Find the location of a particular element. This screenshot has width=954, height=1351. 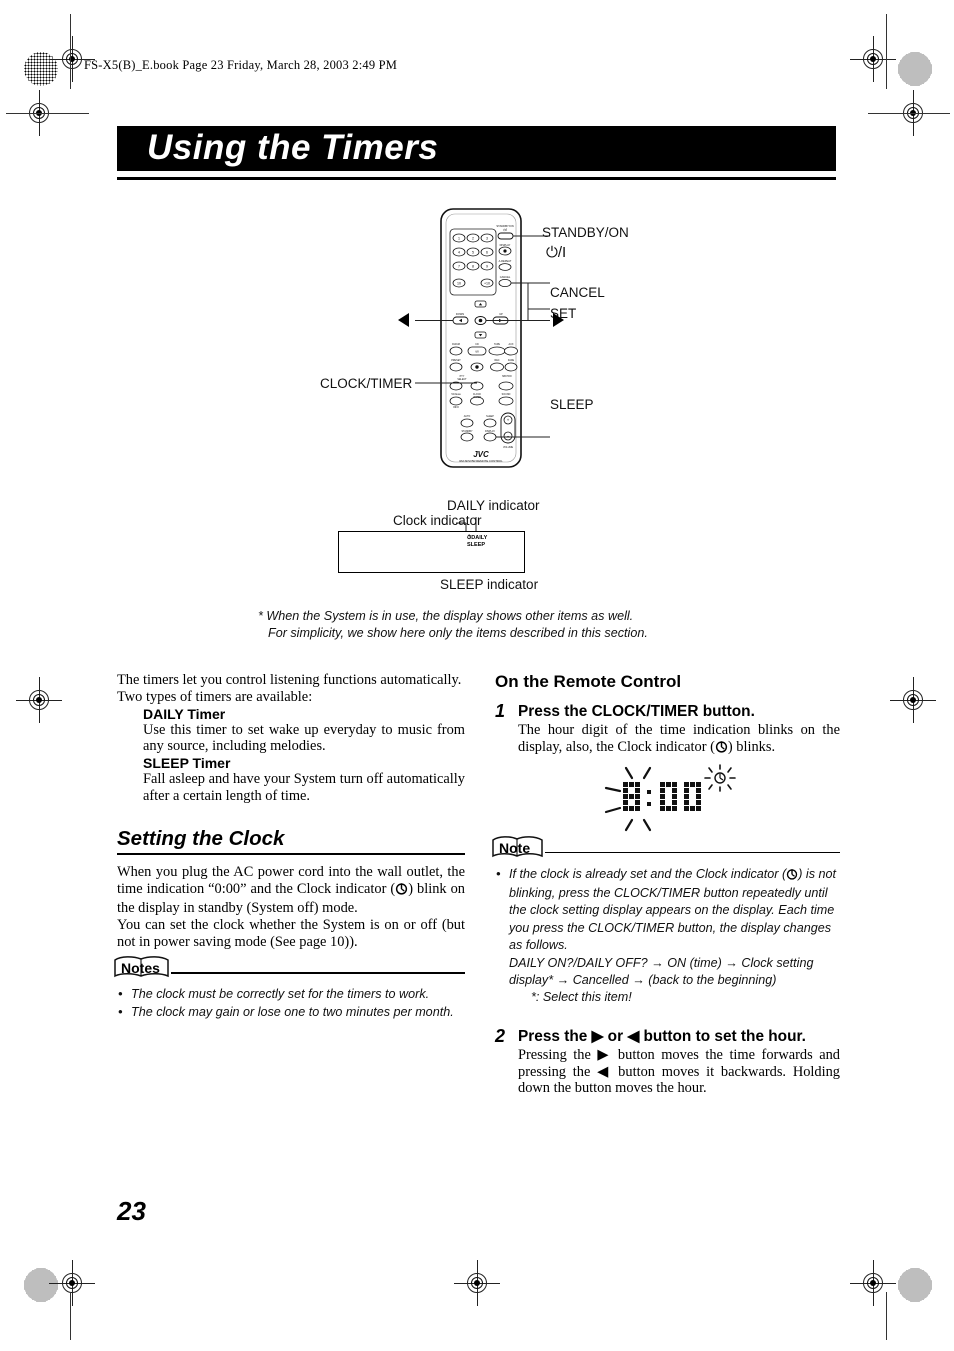

daily-indicator-label: DAILY is located at coordinates (479, 538).